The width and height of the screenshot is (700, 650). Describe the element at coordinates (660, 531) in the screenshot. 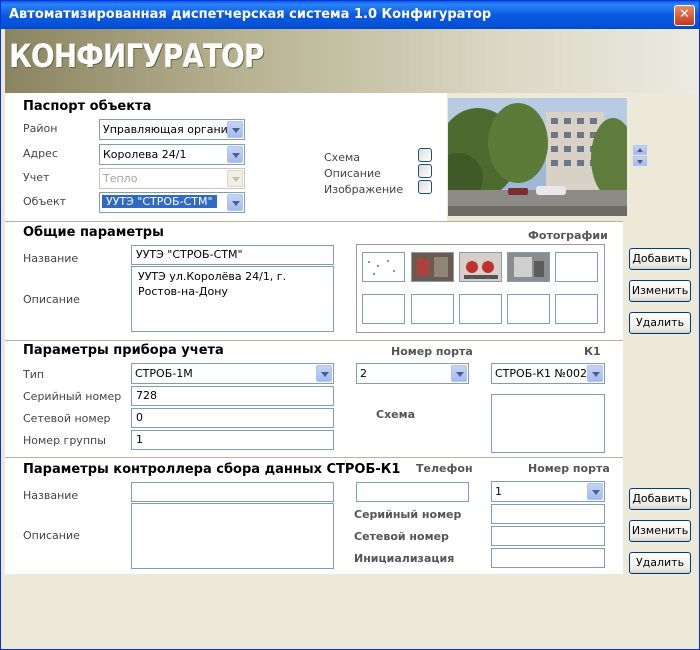

I see `edit-controller-button: Изменить` at that location.